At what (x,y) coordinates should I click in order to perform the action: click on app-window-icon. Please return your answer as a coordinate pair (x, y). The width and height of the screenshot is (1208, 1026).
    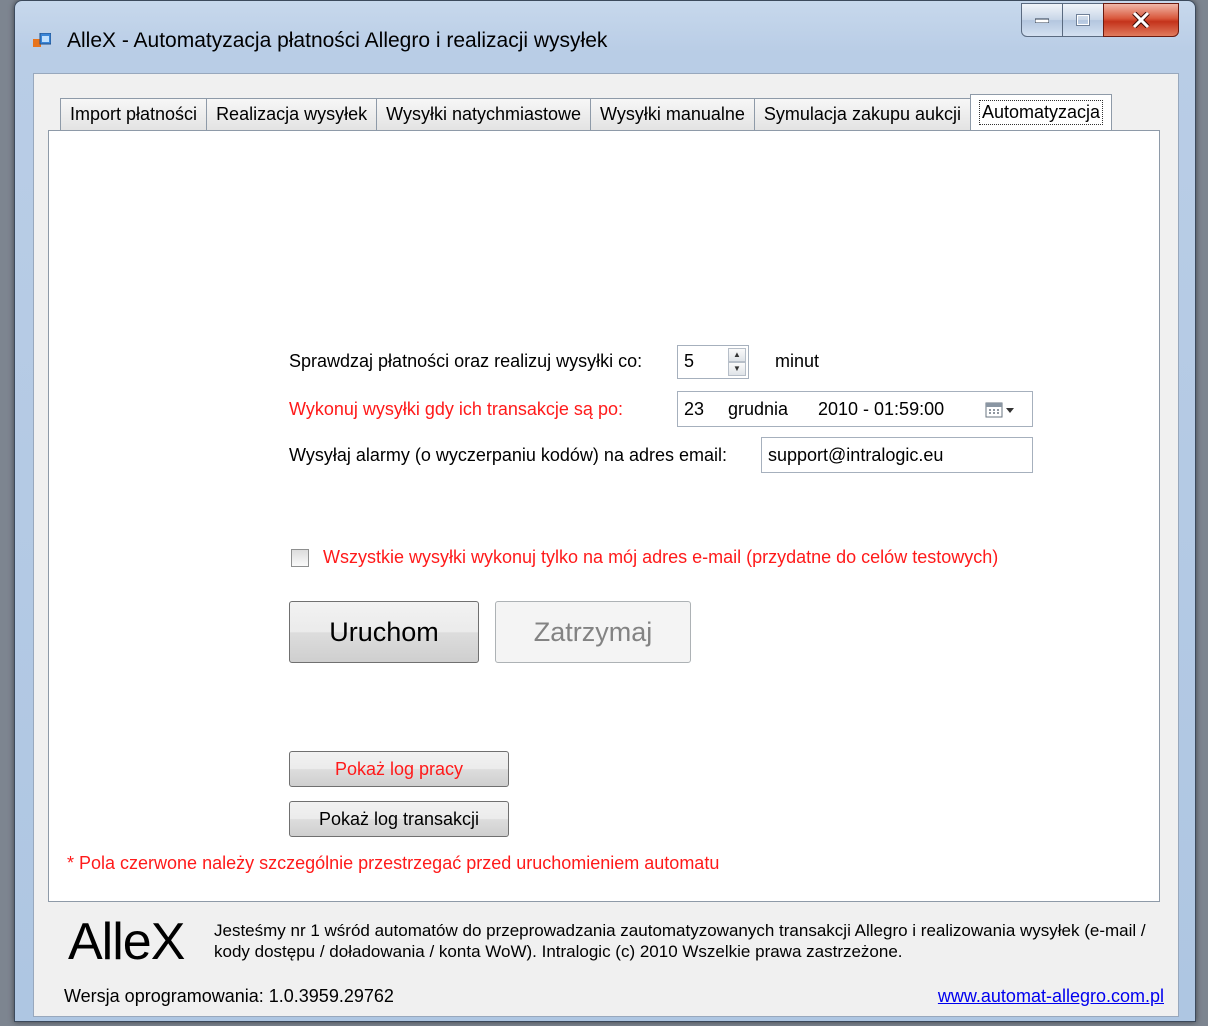
    Looking at the image, I should click on (42, 40).